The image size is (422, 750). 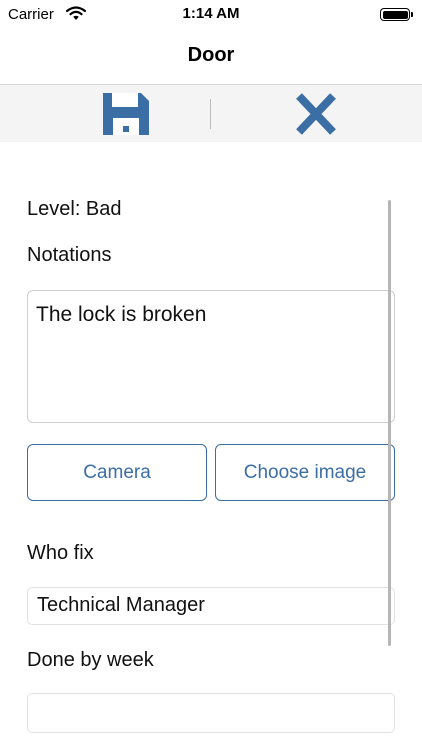 I want to click on battery-icon, so click(x=395, y=14).